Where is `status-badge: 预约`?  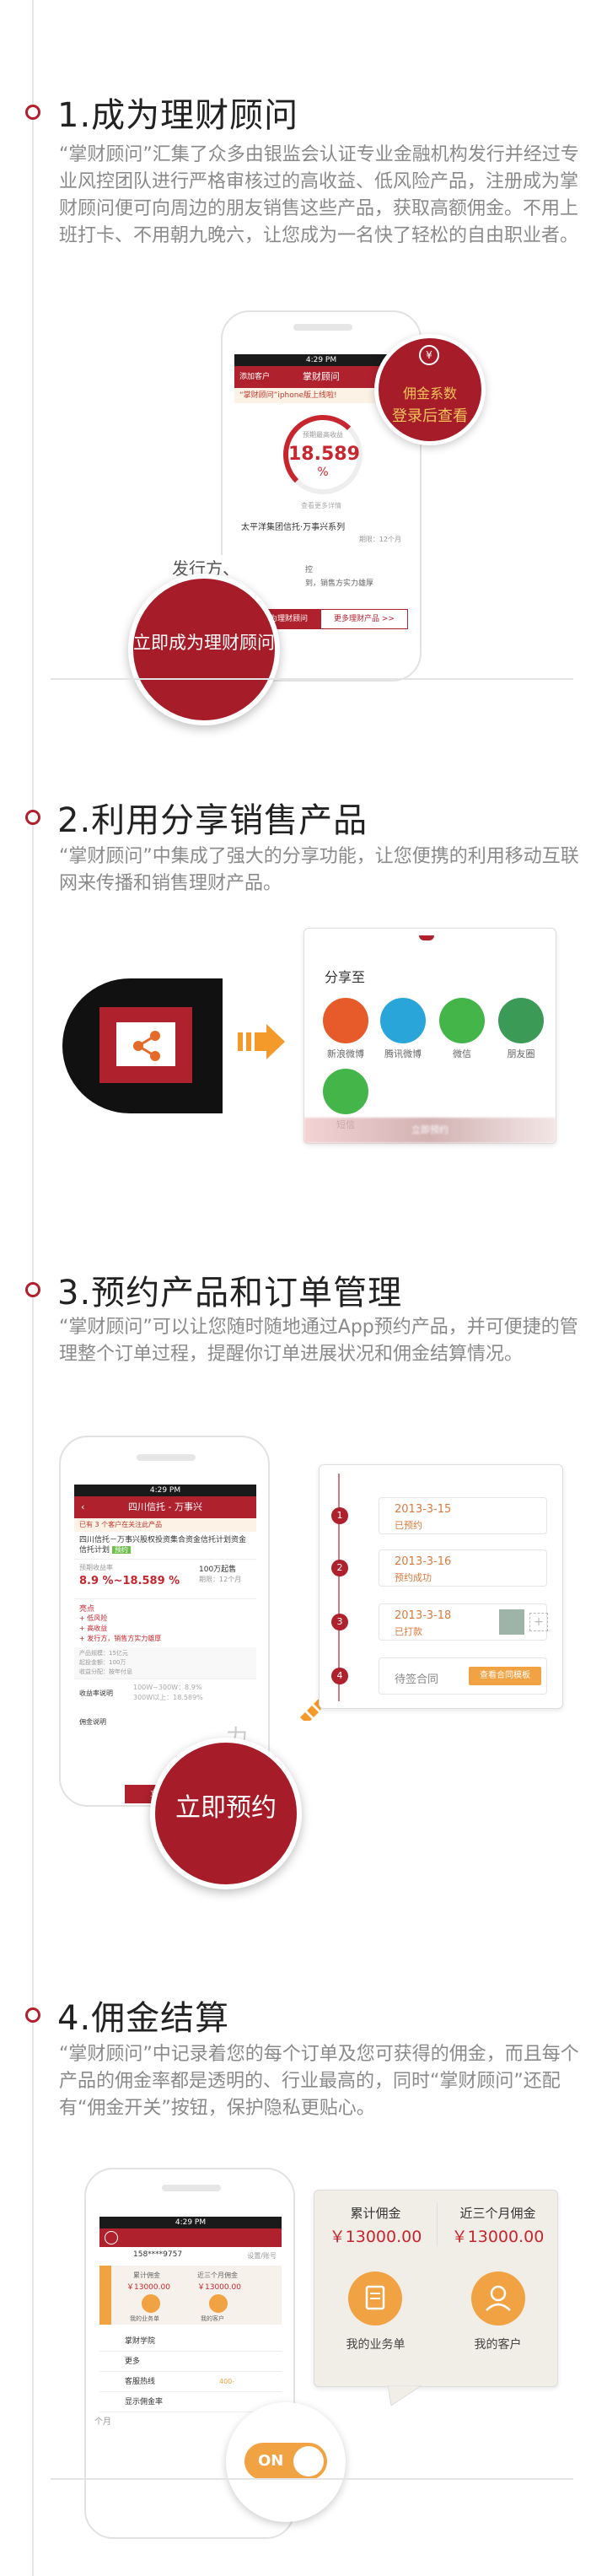
status-badge: 预约 is located at coordinates (121, 1550).